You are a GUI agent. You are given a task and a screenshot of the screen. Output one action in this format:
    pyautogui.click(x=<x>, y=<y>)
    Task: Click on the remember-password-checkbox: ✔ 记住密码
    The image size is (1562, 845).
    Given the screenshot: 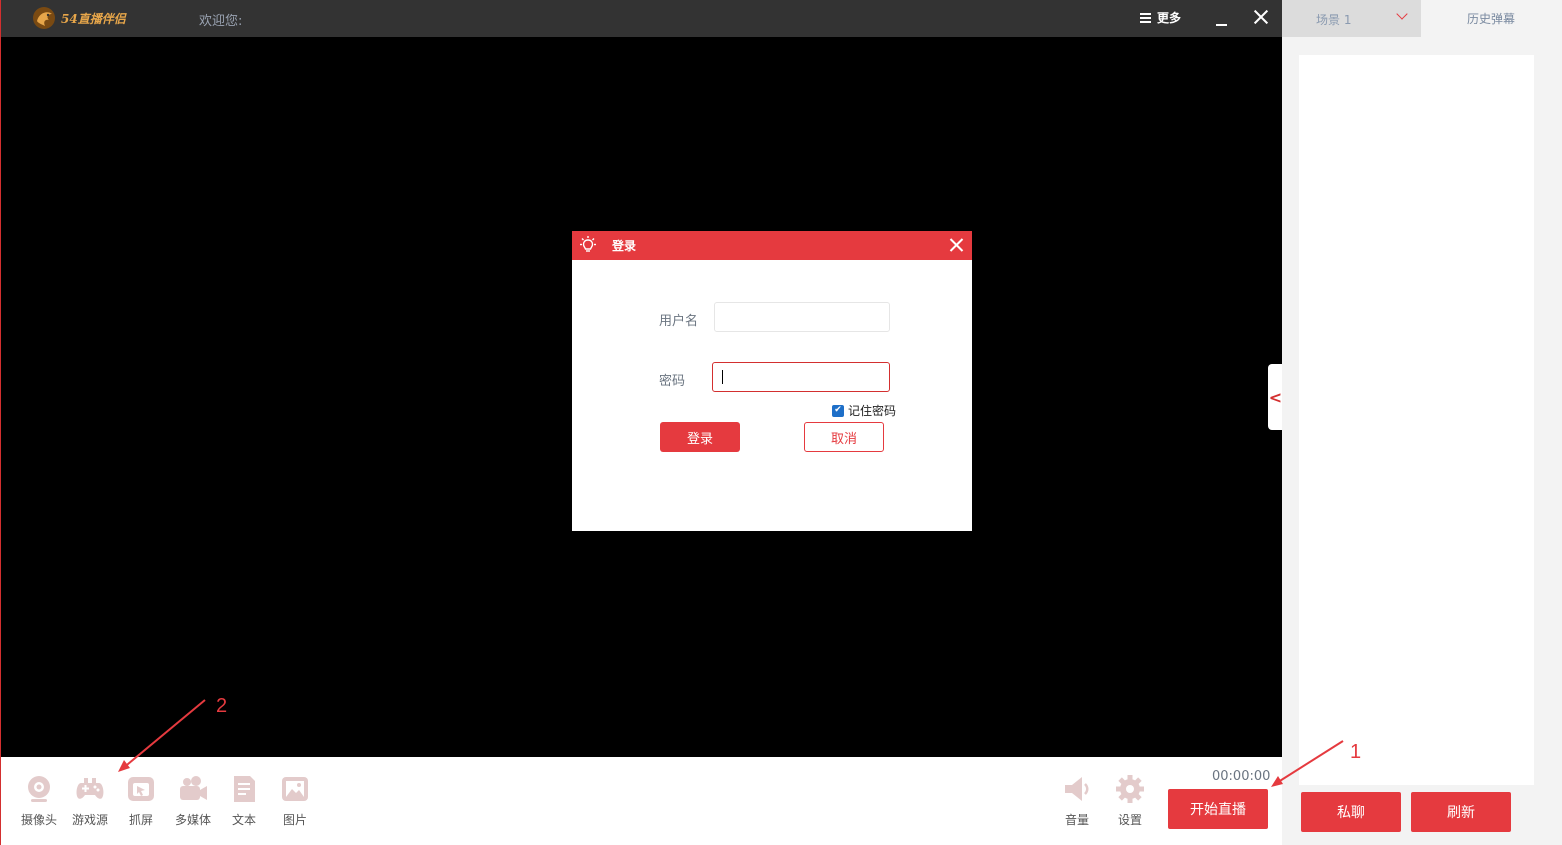 What is the action you would take?
    pyautogui.click(x=864, y=410)
    